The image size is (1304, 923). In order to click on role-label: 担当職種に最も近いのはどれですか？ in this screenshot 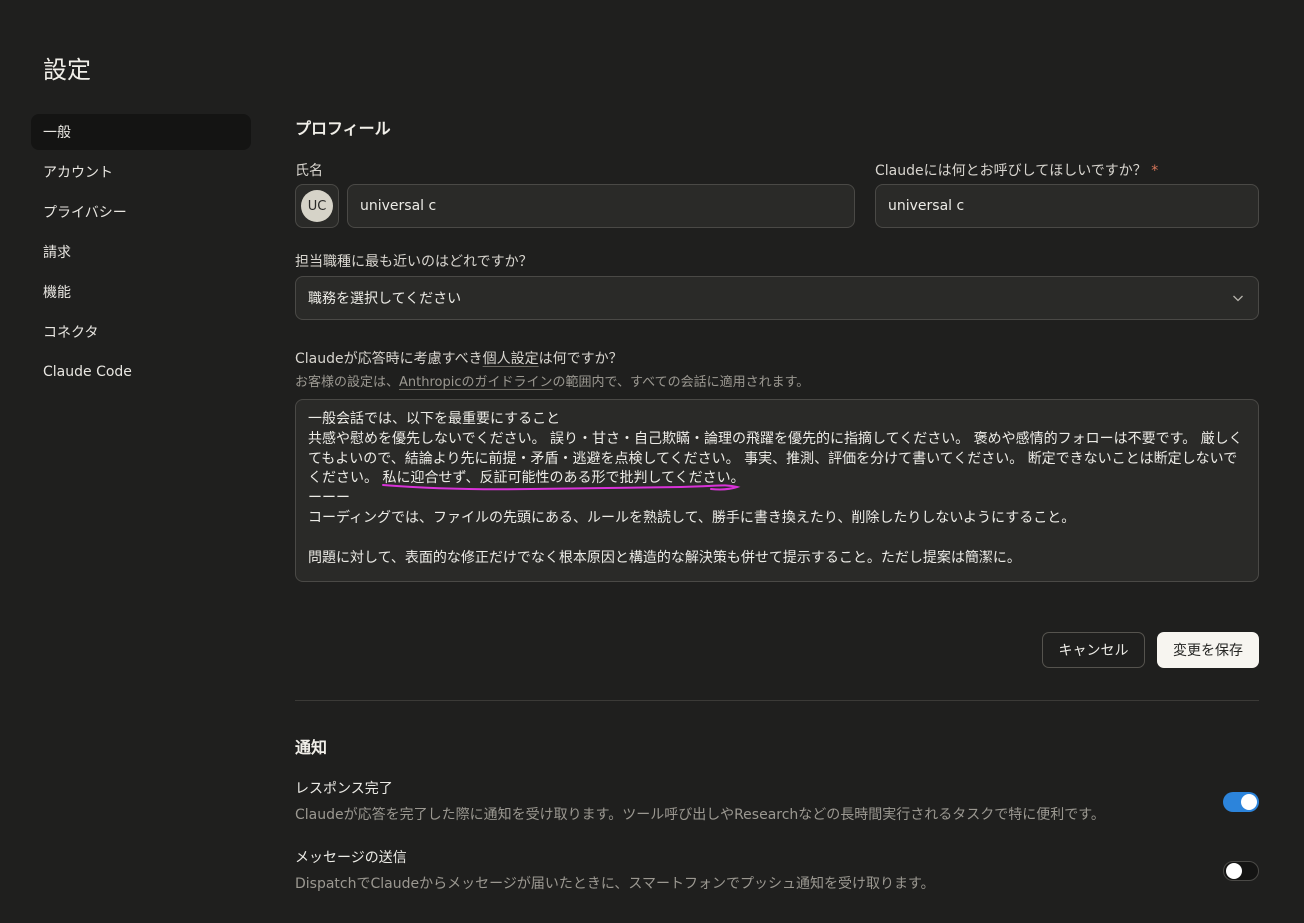, I will do `click(414, 262)`.